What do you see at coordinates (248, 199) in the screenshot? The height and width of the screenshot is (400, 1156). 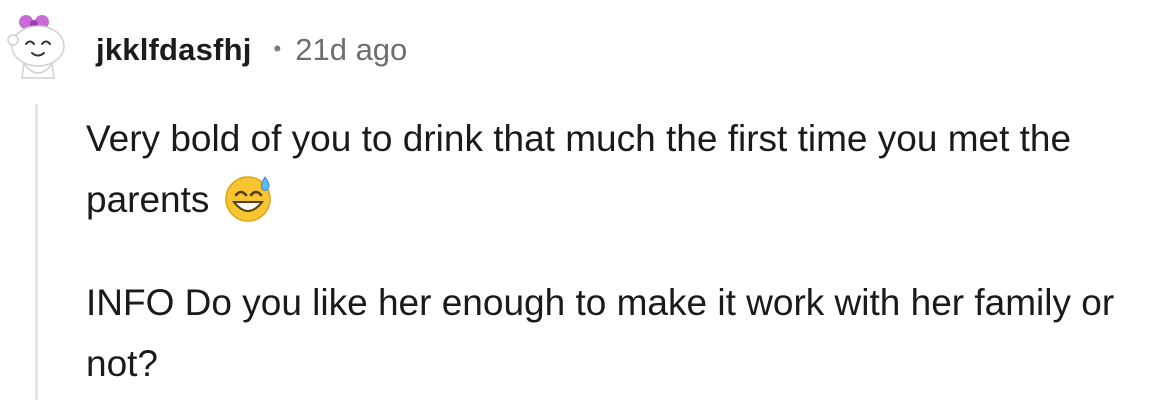 I see `grinning-sweat-emoji-icon` at bounding box center [248, 199].